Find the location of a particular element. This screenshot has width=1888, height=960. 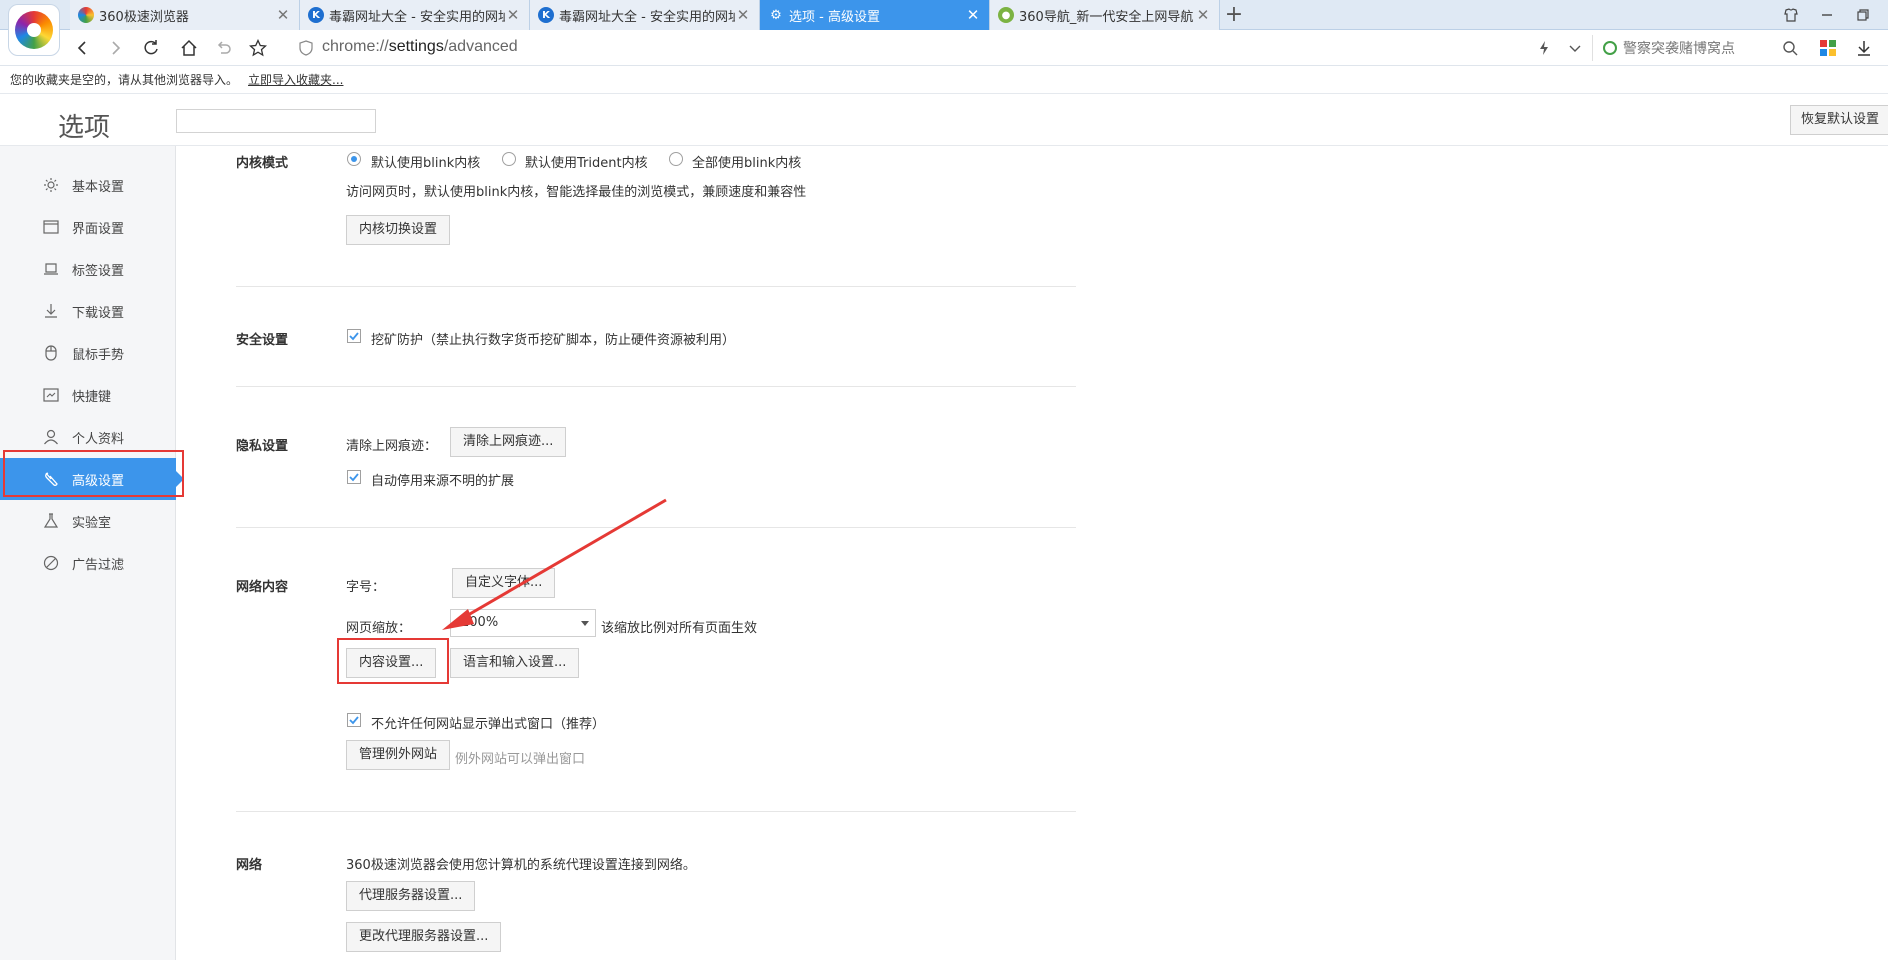

kernel-radio-trident is located at coordinates (509, 159).